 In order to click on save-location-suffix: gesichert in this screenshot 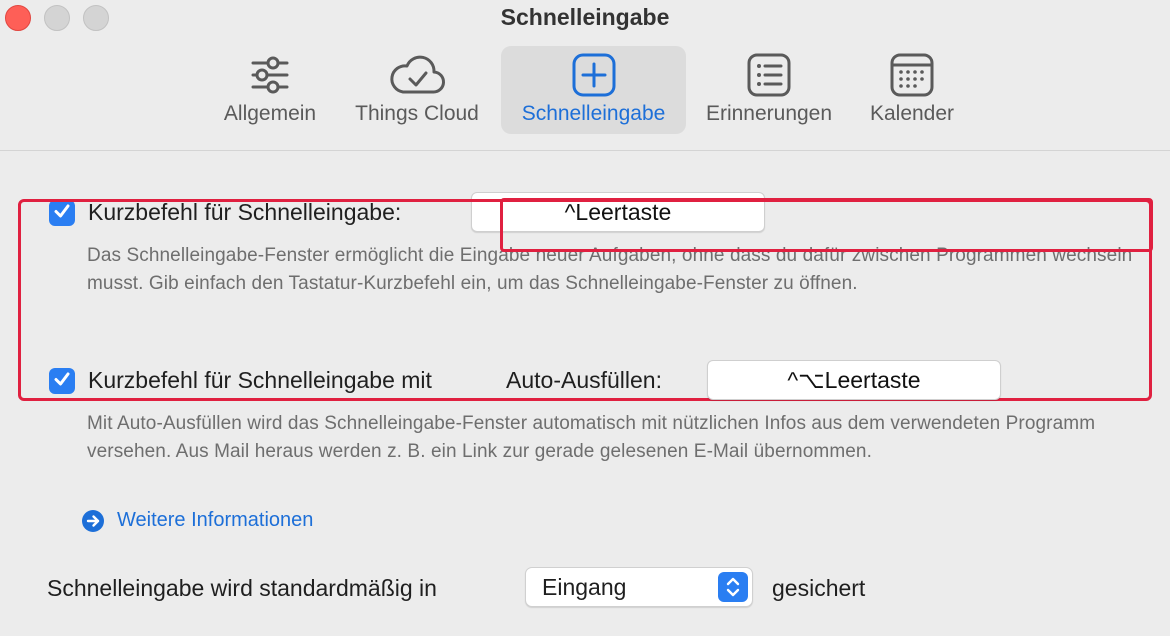, I will do `click(819, 588)`.